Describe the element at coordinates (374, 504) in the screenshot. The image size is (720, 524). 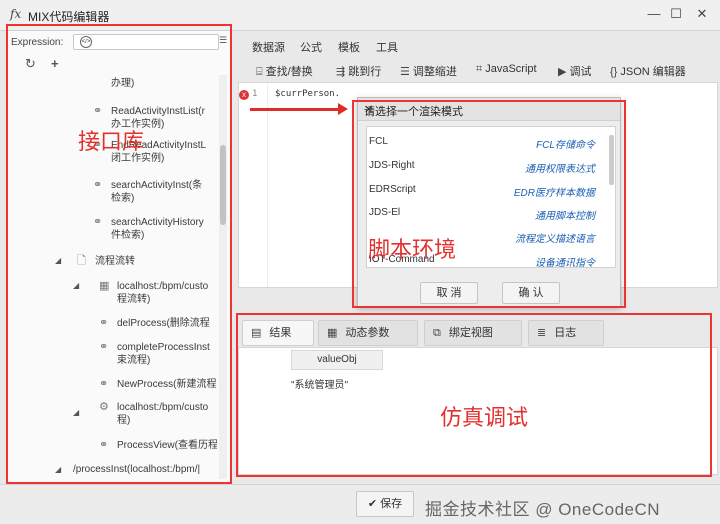
I see `check-icon: ✔` at that location.